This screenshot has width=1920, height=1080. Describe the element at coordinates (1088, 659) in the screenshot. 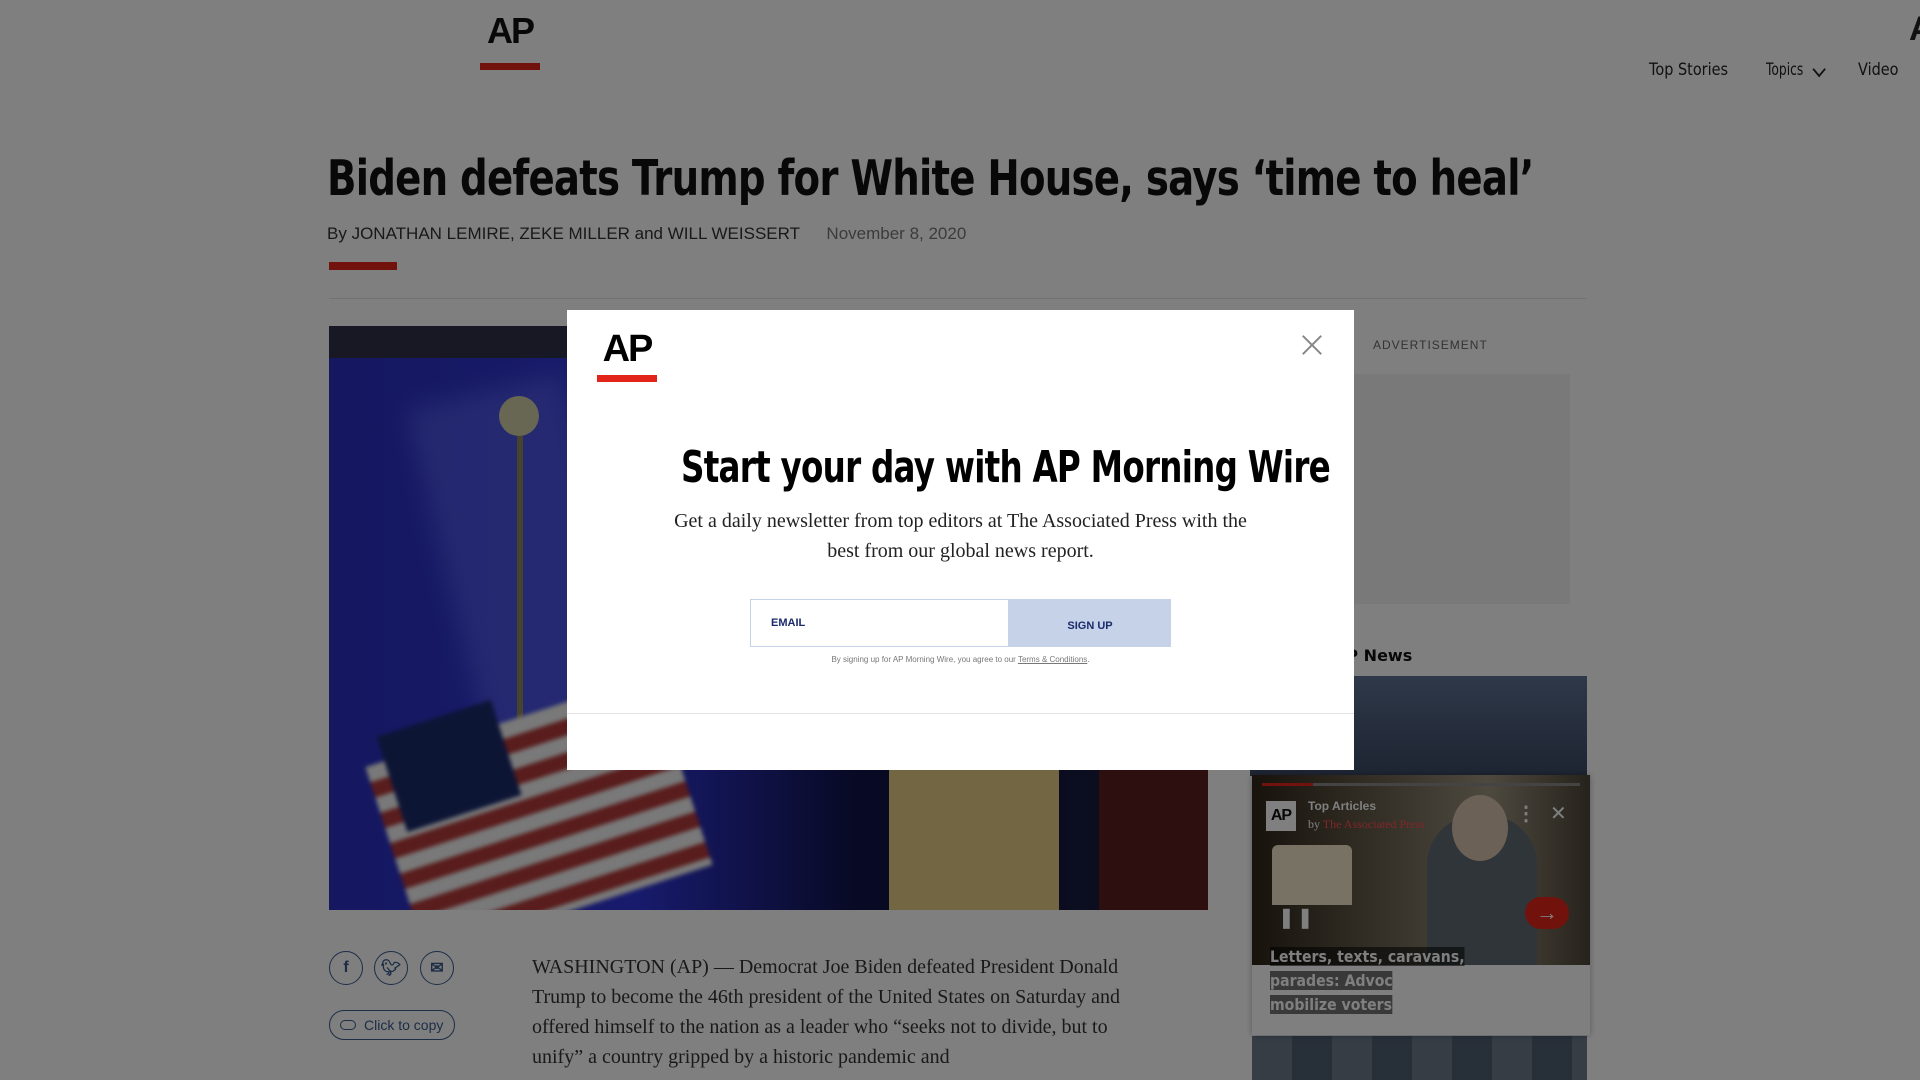

I see `terms-suffix: .` at that location.